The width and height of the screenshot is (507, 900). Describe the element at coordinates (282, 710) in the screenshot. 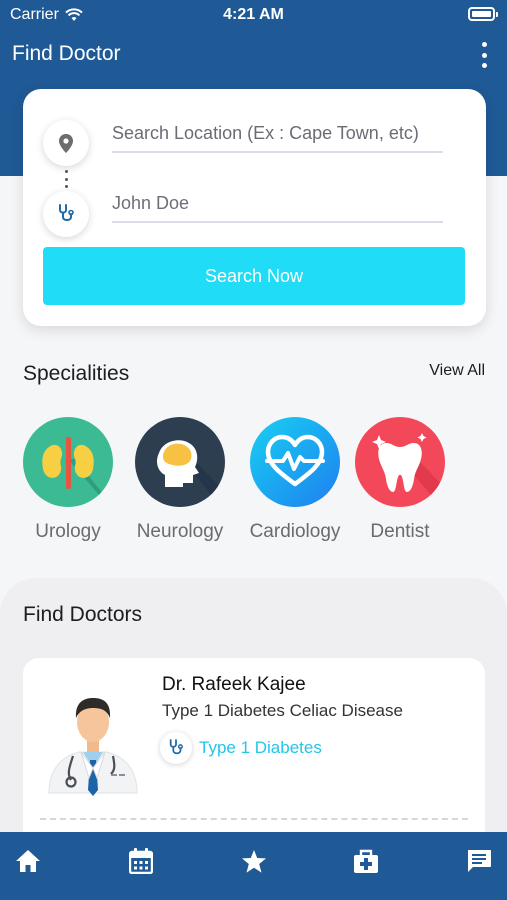

I see `doctor-description: Type 1 Diabetes Celiac Disease` at that location.